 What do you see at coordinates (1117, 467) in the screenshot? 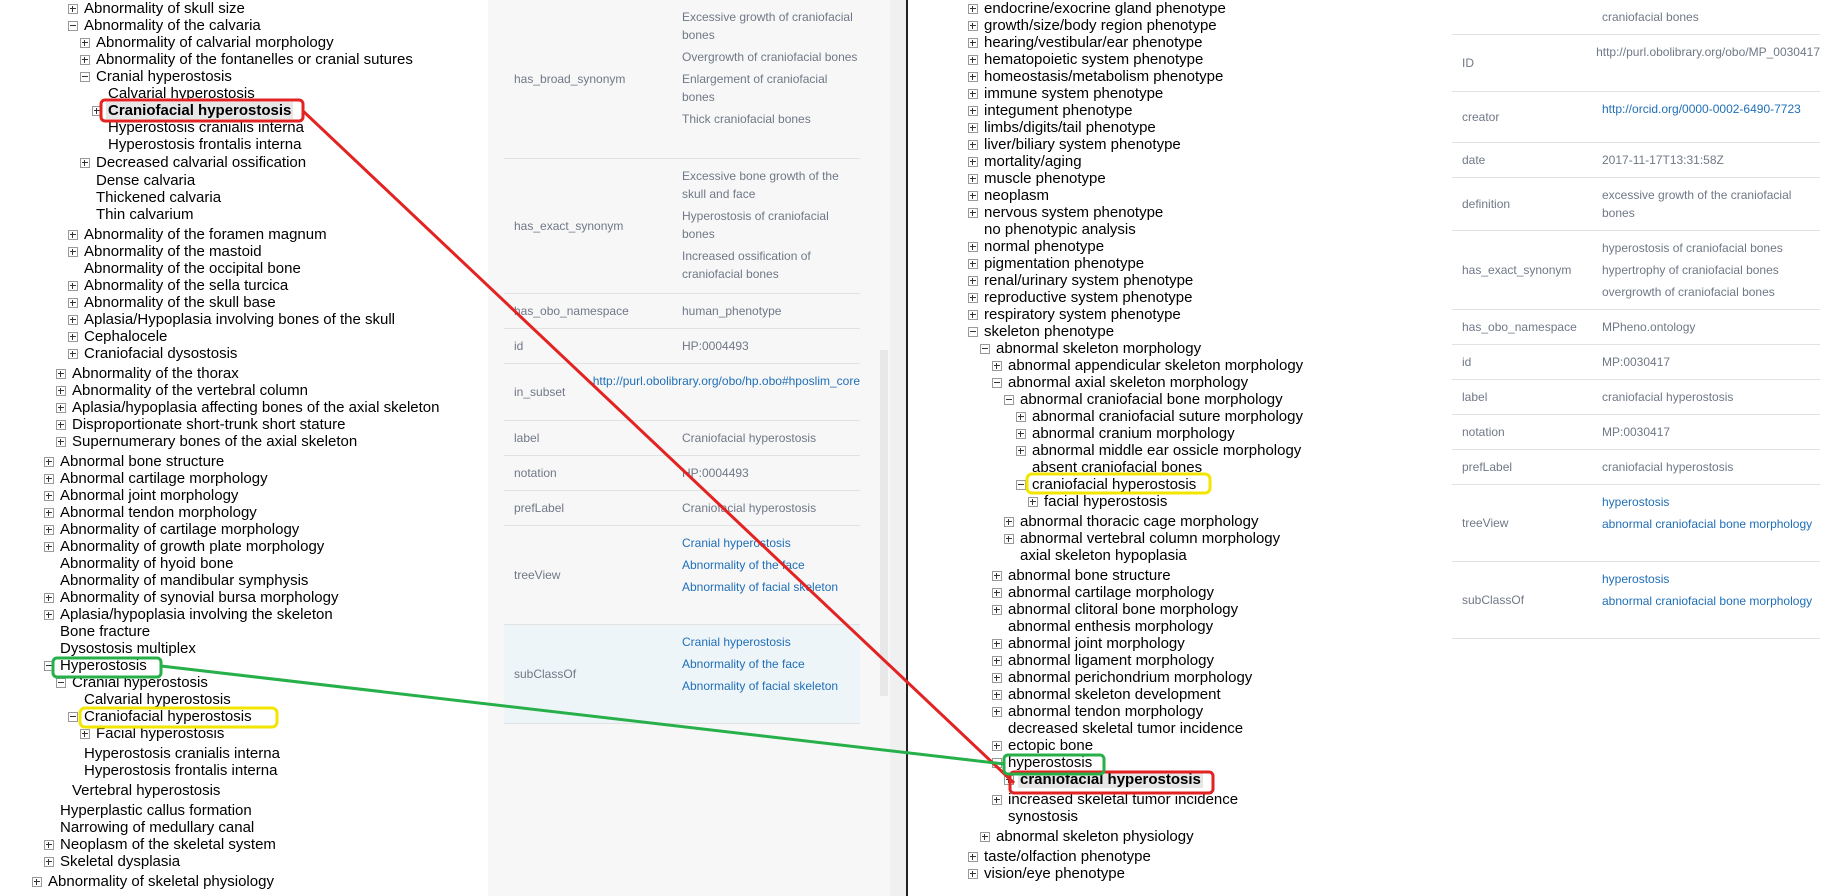
I see `tree-node-label: absent craniofacial bones` at bounding box center [1117, 467].